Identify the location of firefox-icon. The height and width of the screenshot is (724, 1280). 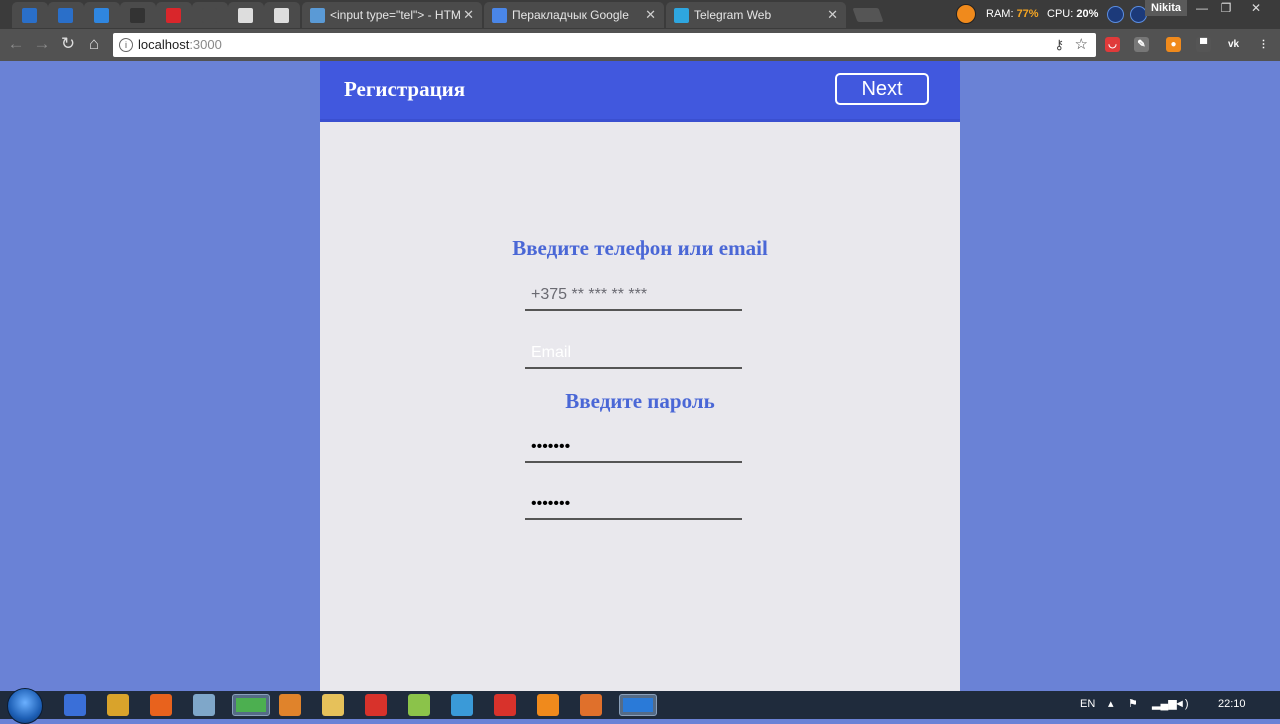
(161, 705).